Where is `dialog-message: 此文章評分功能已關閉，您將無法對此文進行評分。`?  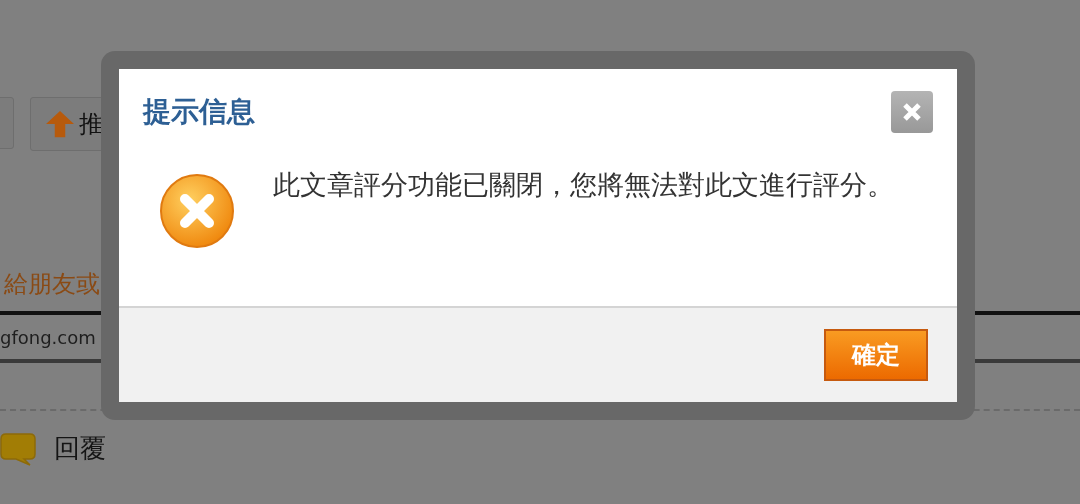
dialog-message: 此文章評分功能已關閉，您將無法對此文進行評分。 is located at coordinates (584, 185).